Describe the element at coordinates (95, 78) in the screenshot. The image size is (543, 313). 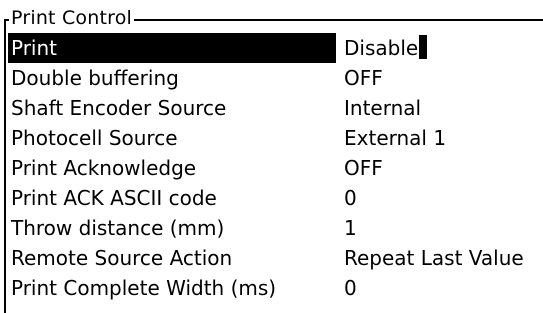
I see `setting-label: Double buffering` at that location.